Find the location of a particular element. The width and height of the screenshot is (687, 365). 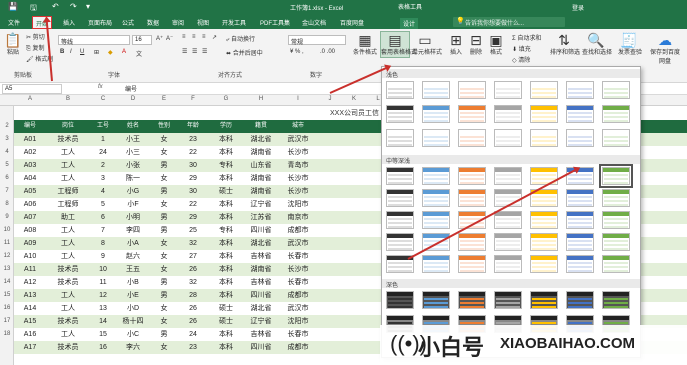

row-header: 3 is located at coordinates (7, 139).